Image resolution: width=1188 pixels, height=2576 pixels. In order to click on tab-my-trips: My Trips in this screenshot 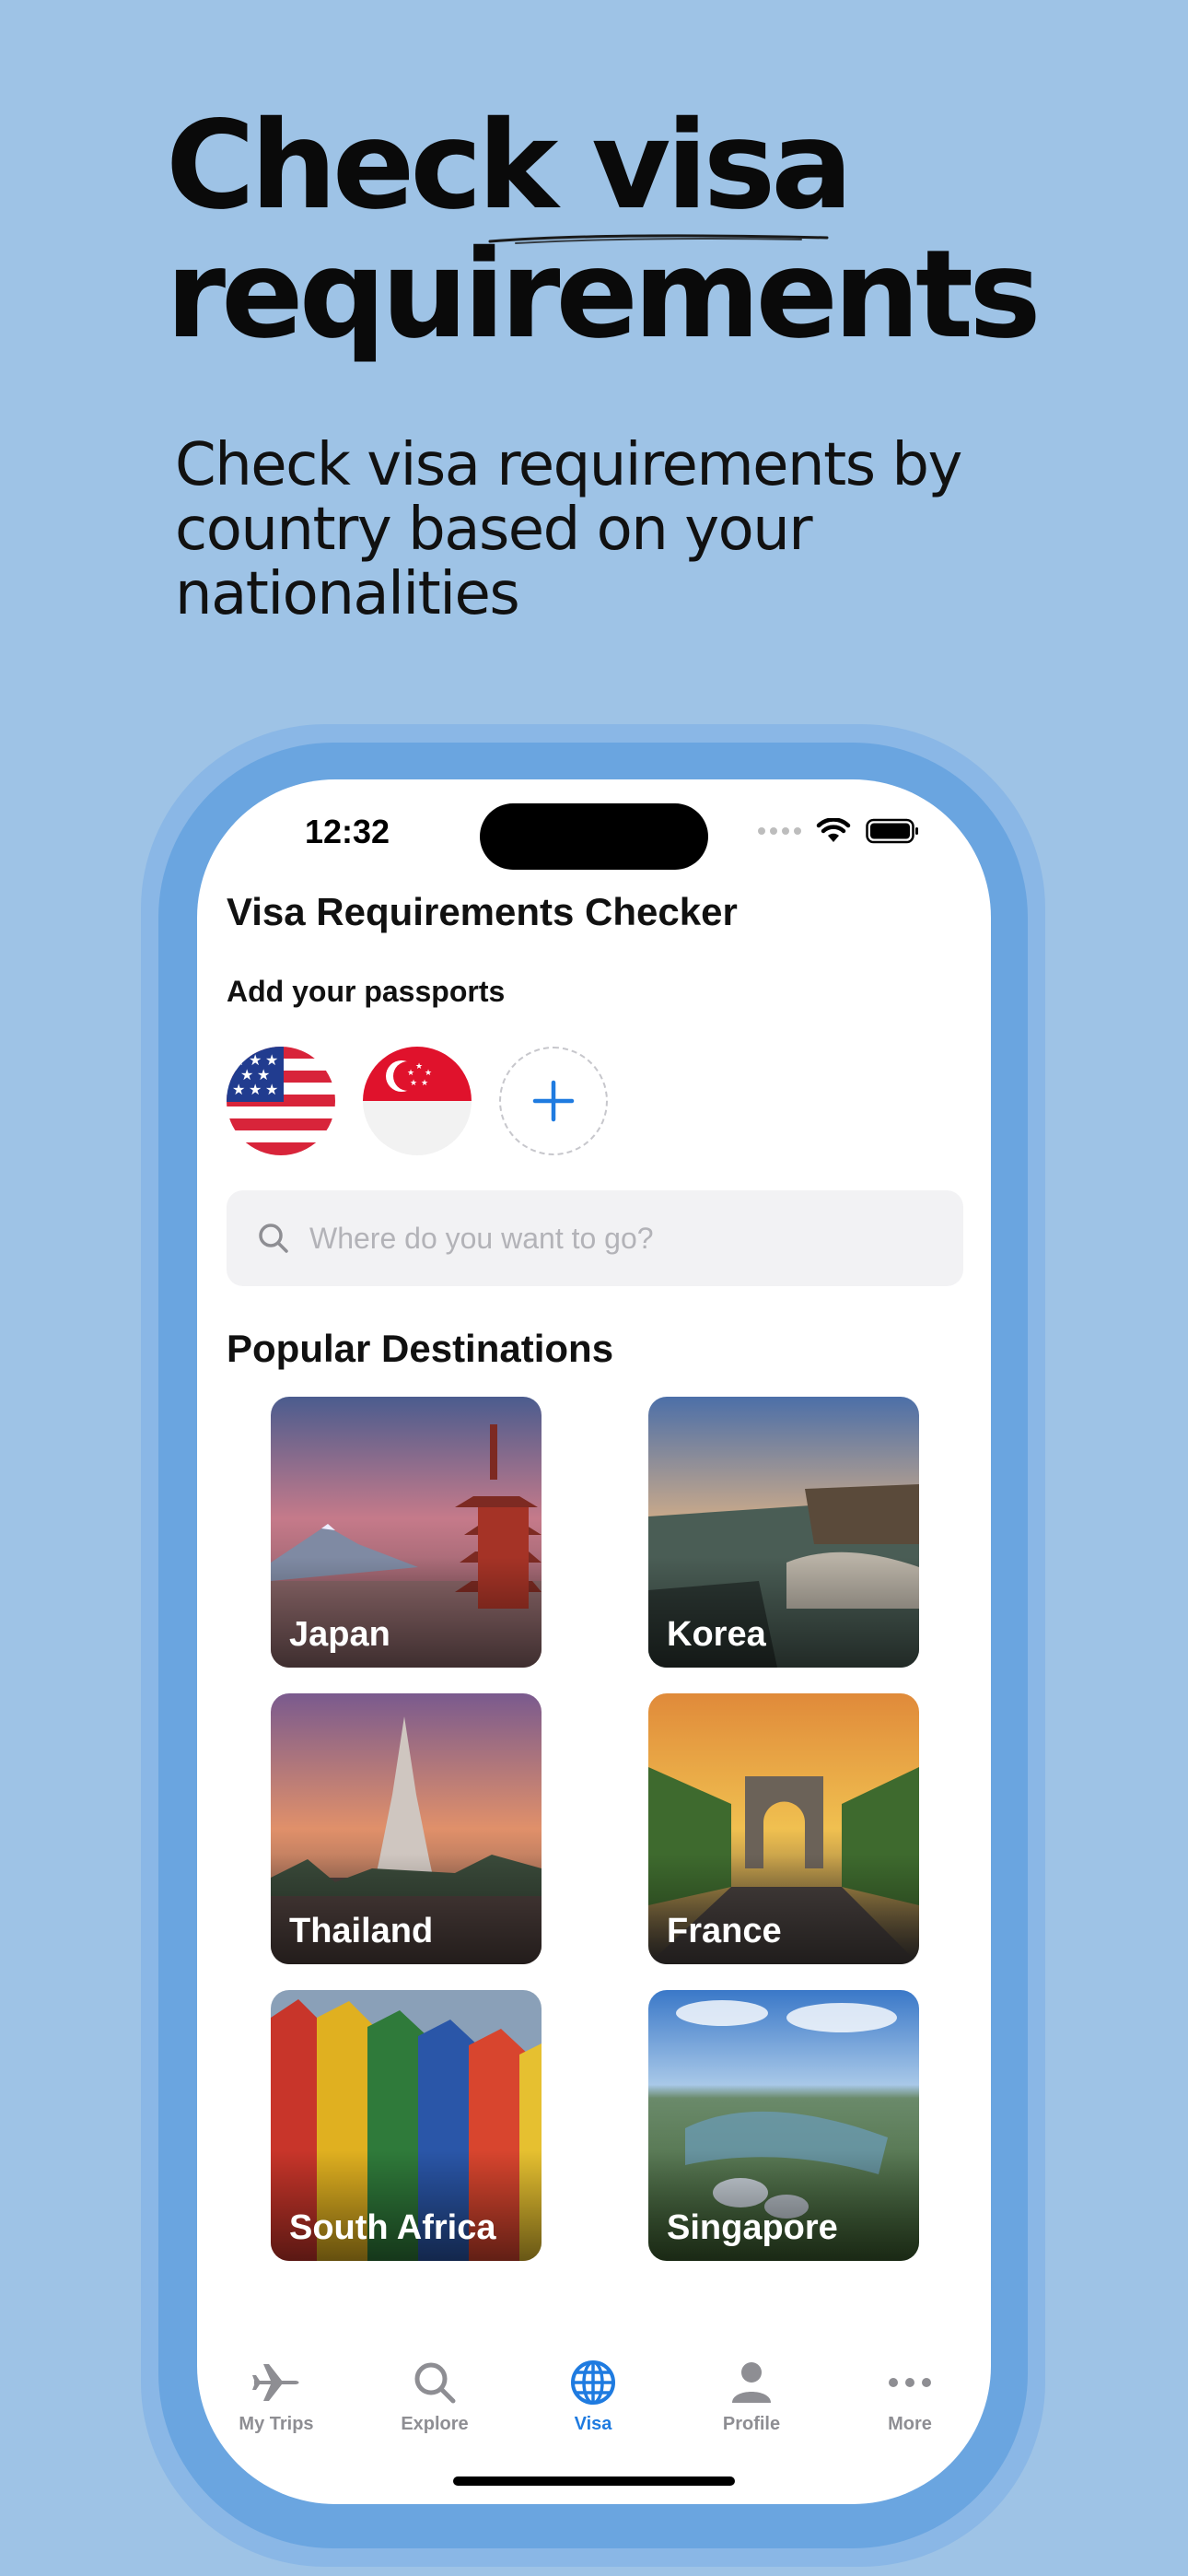, I will do `click(276, 2396)`.